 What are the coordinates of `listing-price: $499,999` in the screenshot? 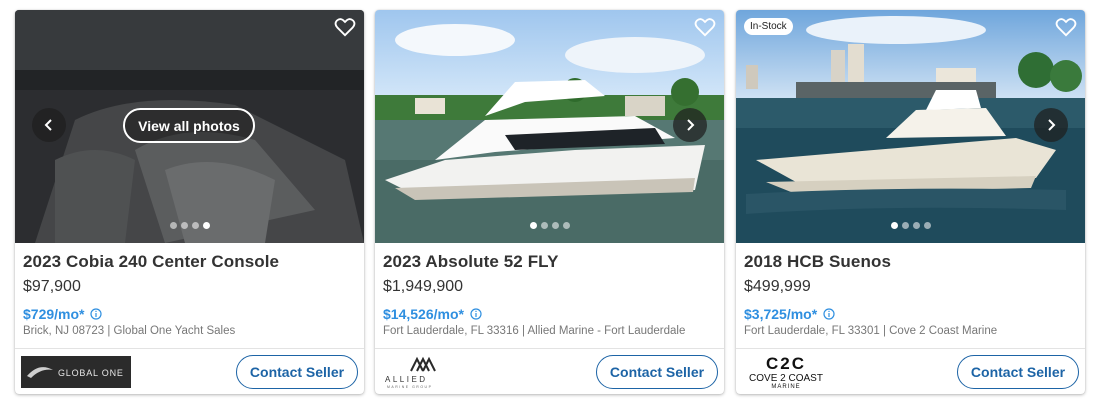 It's located at (777, 286).